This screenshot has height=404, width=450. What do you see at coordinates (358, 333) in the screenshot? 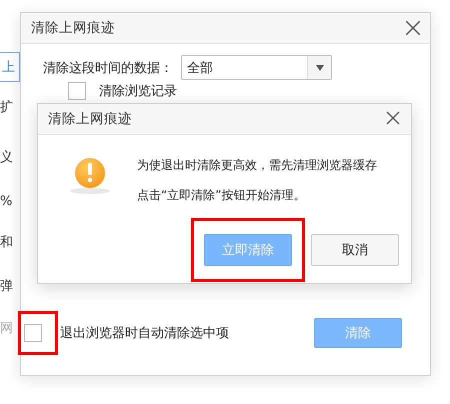
I see `clear-button: 清除` at bounding box center [358, 333].